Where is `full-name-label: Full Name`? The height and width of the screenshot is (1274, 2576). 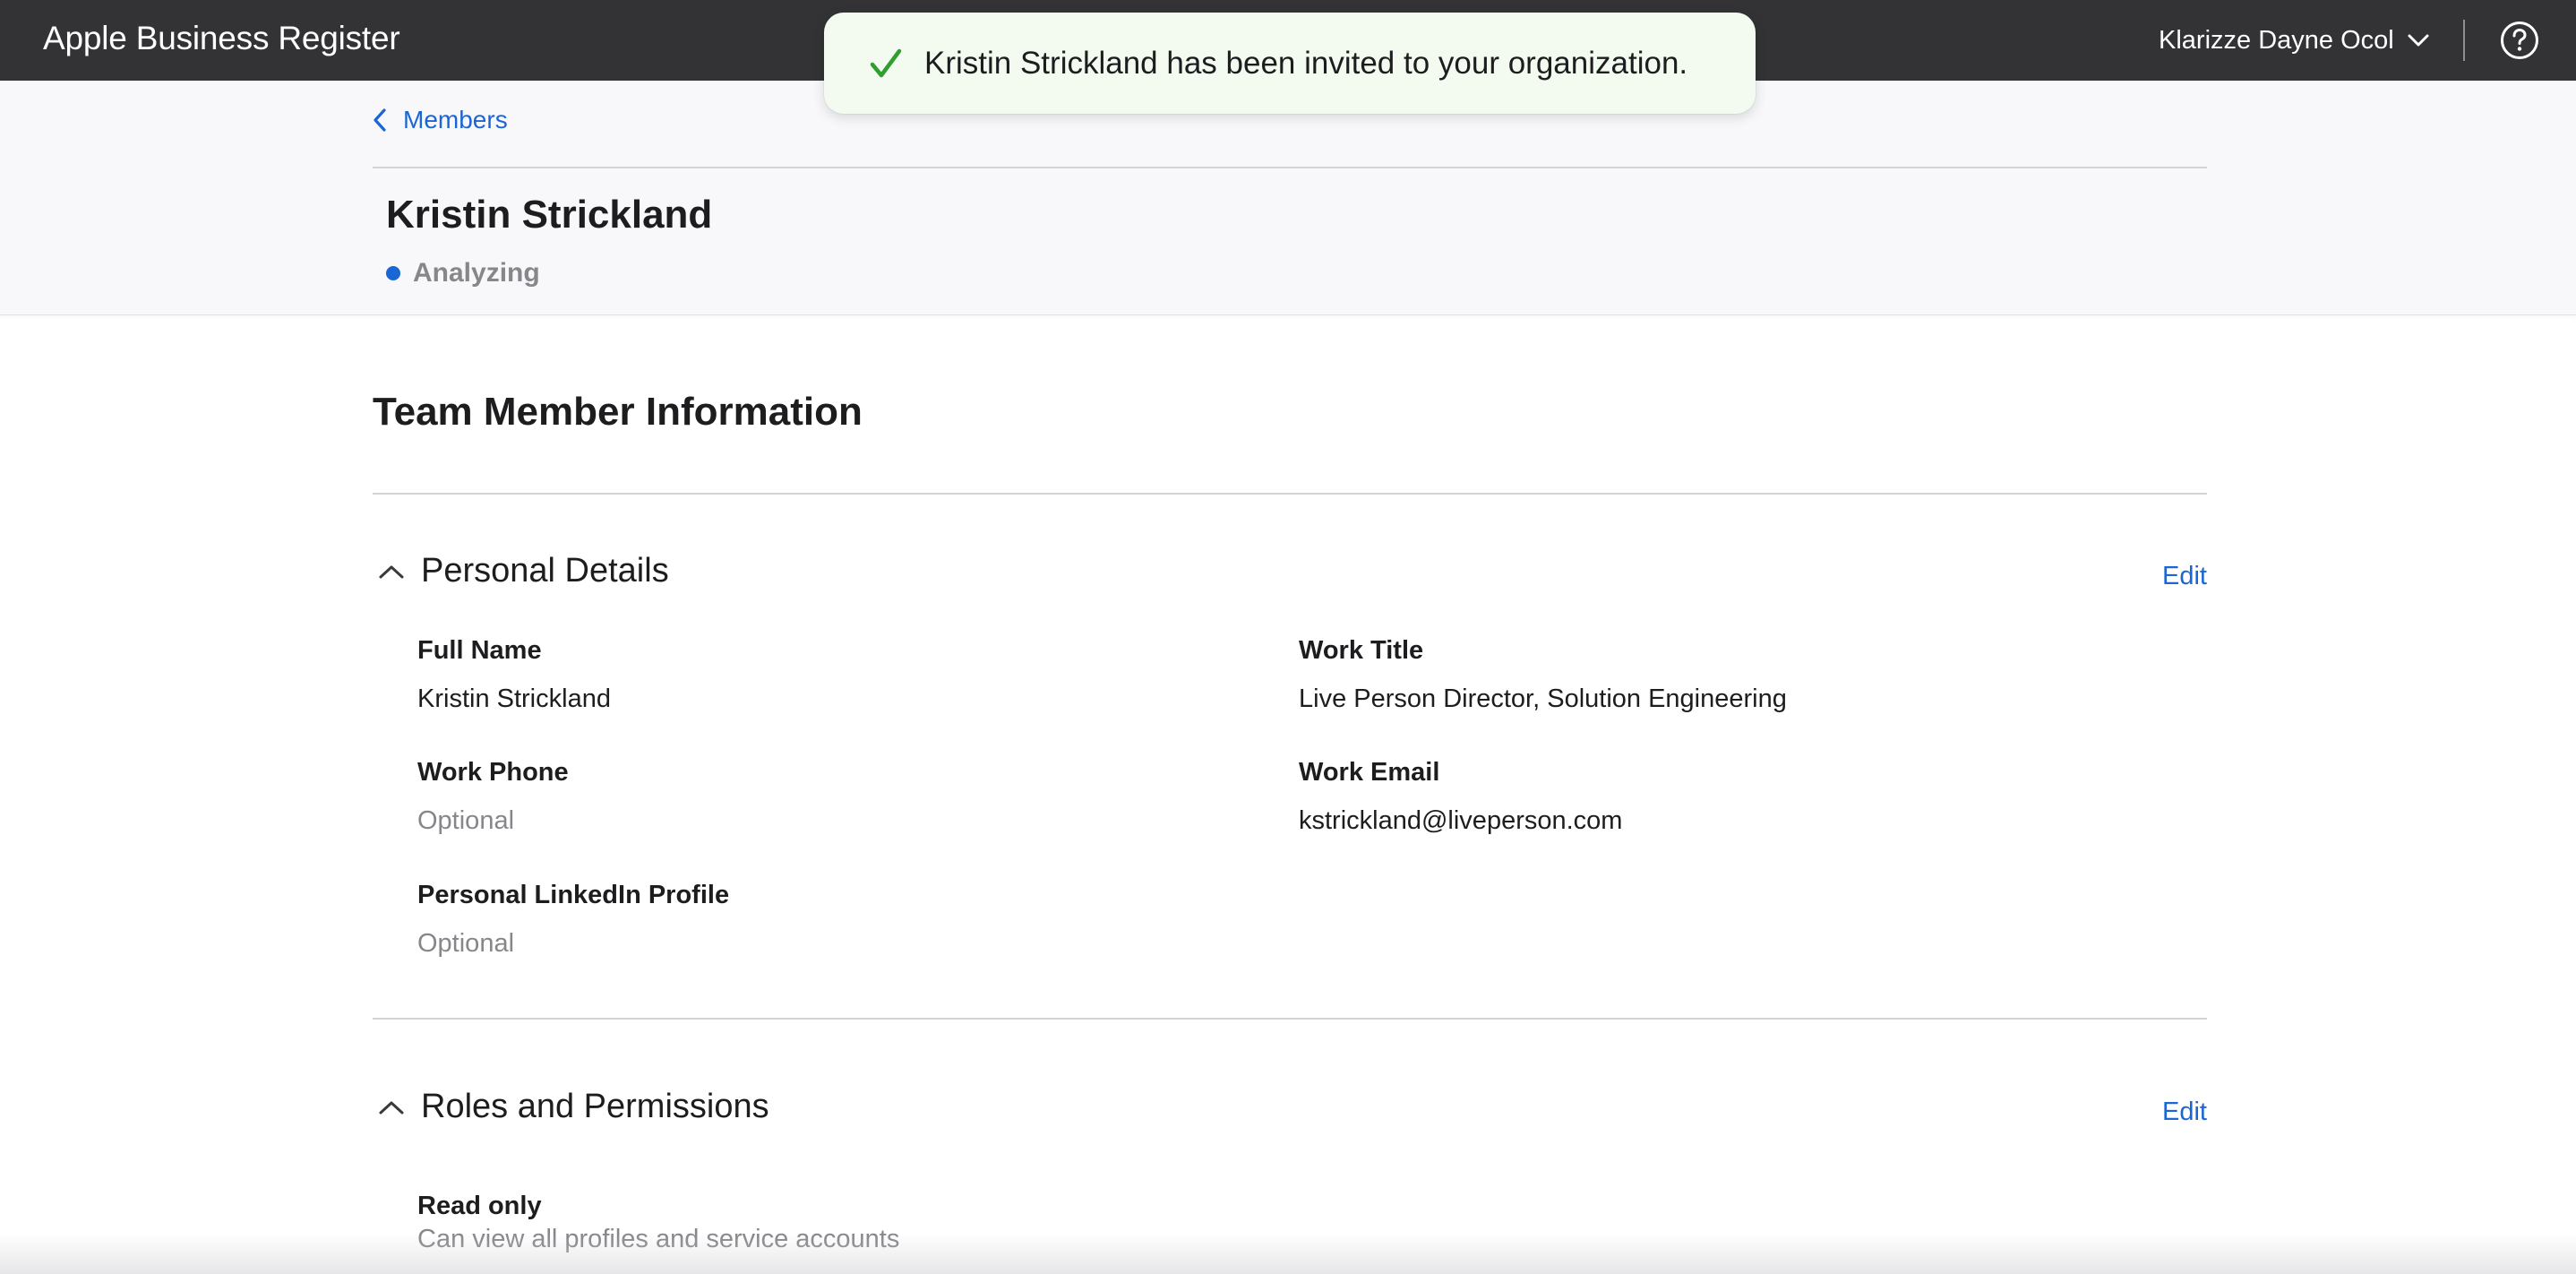 full-name-label: Full Name is located at coordinates (479, 650).